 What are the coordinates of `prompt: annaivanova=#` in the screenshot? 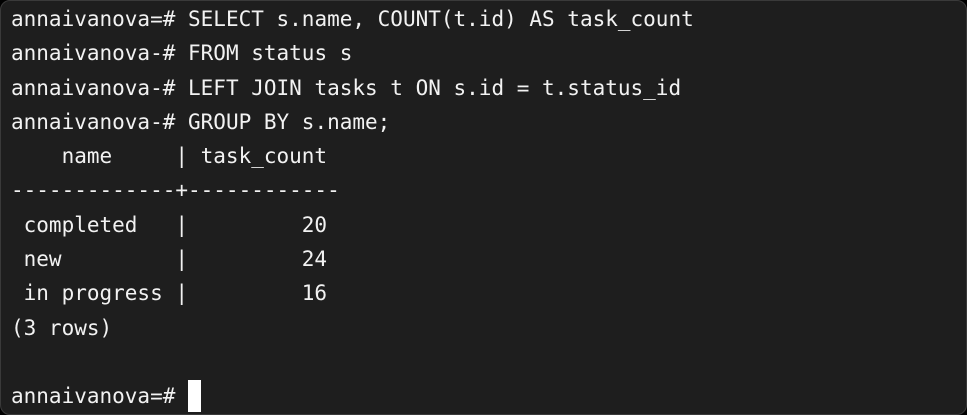 It's located at (100, 19).